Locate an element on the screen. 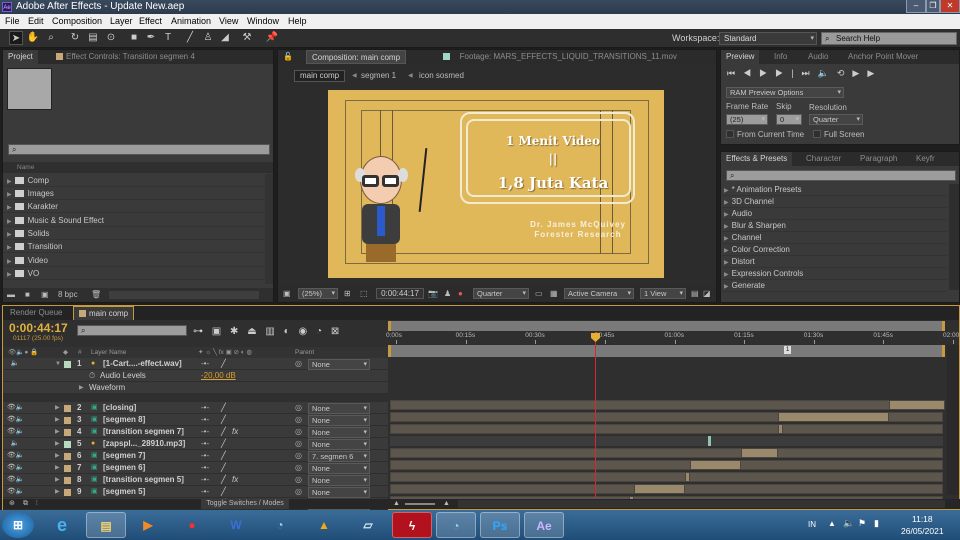 This screenshot has width=960, height=540. current-time-display: 0:00:44:17 is located at coordinates (400, 293).